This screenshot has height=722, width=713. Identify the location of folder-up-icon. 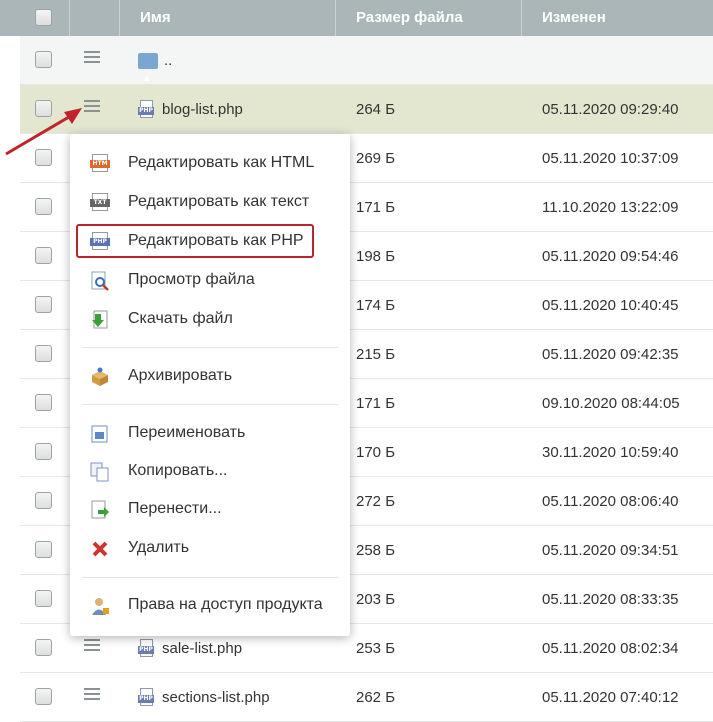
(148, 77).